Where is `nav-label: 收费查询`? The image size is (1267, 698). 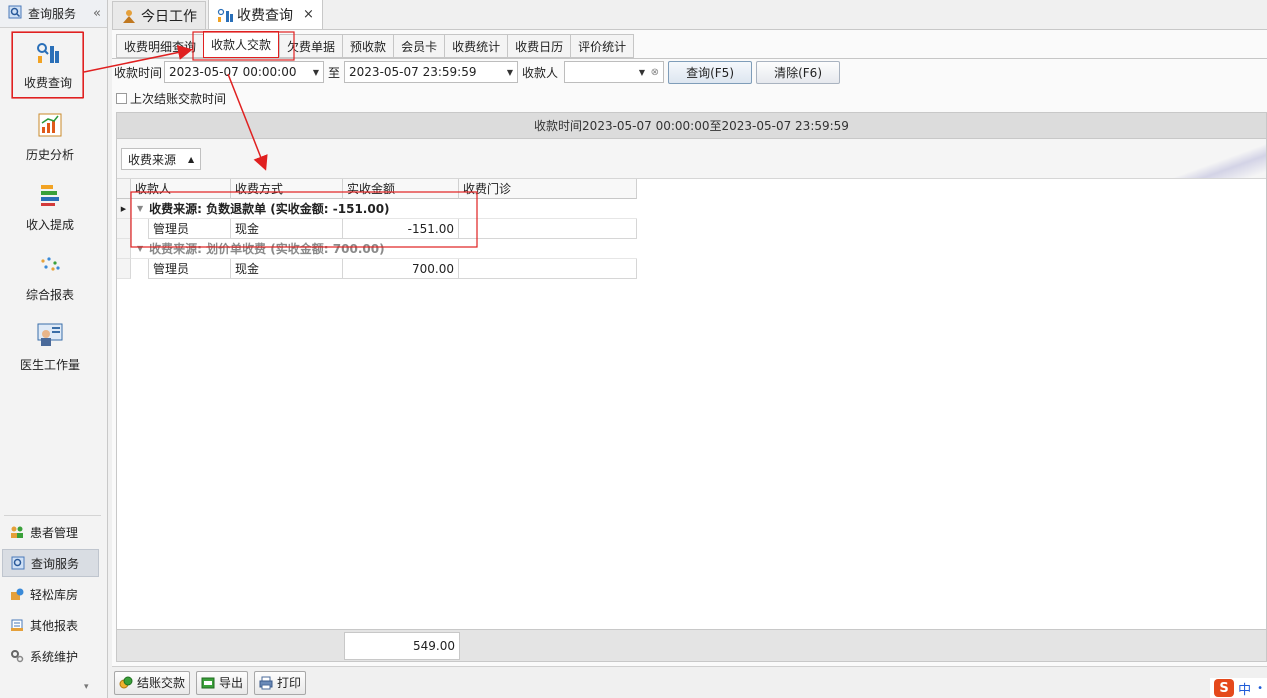
nav-label: 收费查询 is located at coordinates (47, 82).